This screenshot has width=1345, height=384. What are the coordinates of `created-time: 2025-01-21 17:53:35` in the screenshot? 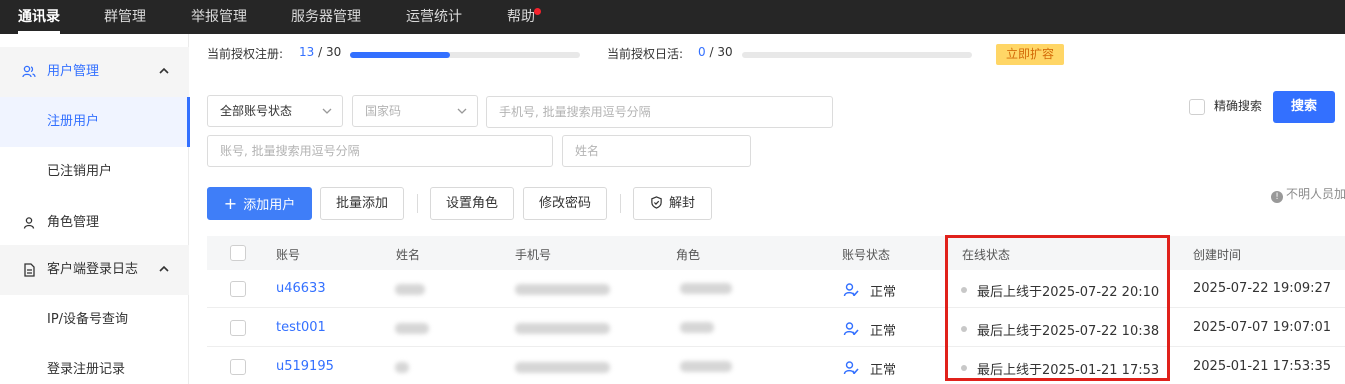 It's located at (1262, 366).